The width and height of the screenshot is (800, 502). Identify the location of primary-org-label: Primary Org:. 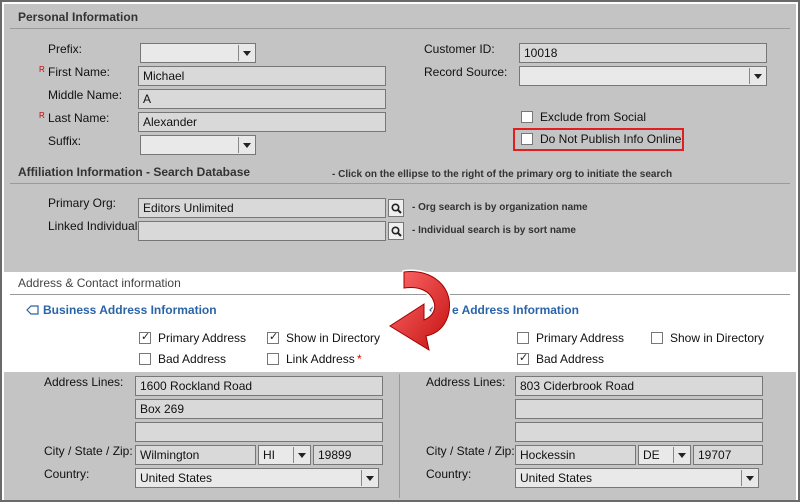
(82, 203).